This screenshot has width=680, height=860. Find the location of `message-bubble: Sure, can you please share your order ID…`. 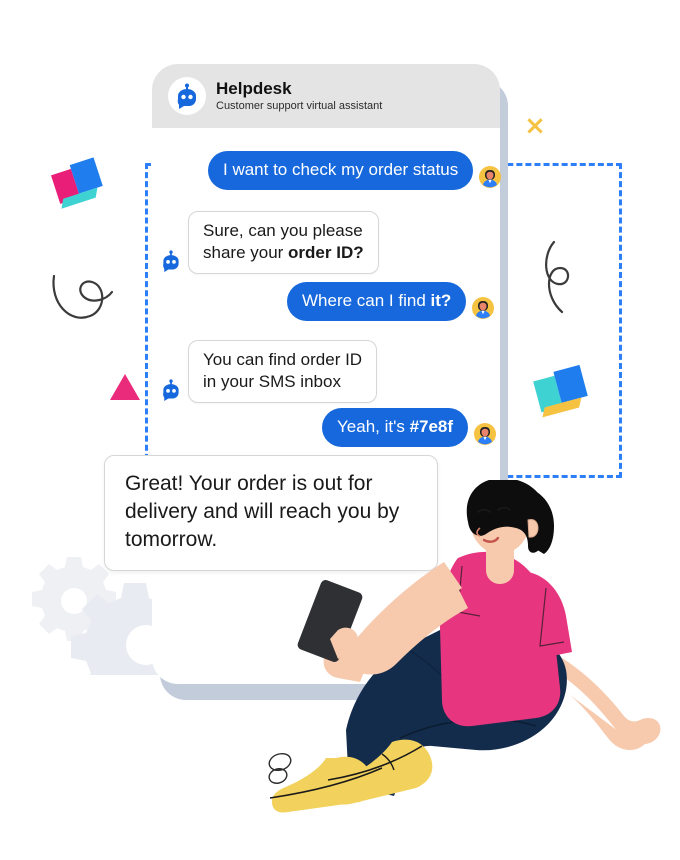

message-bubble: Sure, can you please share your order ID… is located at coordinates (283, 242).